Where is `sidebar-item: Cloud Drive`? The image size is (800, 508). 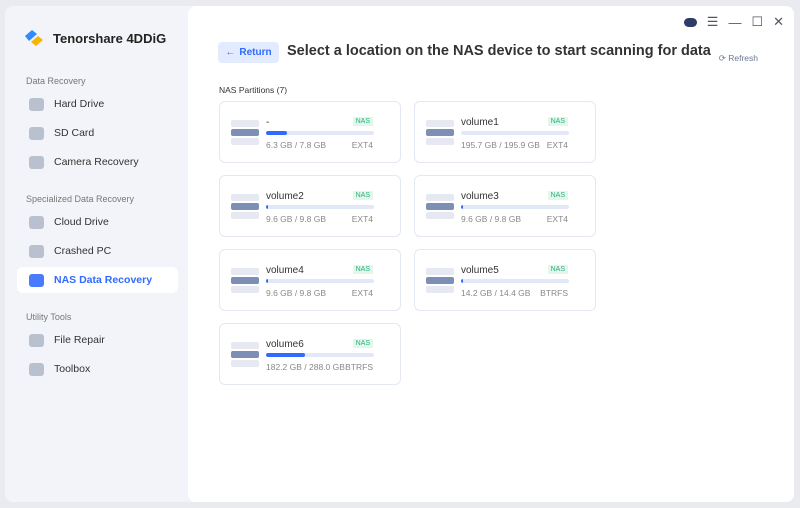
sidebar-item: Cloud Drive is located at coordinates (97, 222).